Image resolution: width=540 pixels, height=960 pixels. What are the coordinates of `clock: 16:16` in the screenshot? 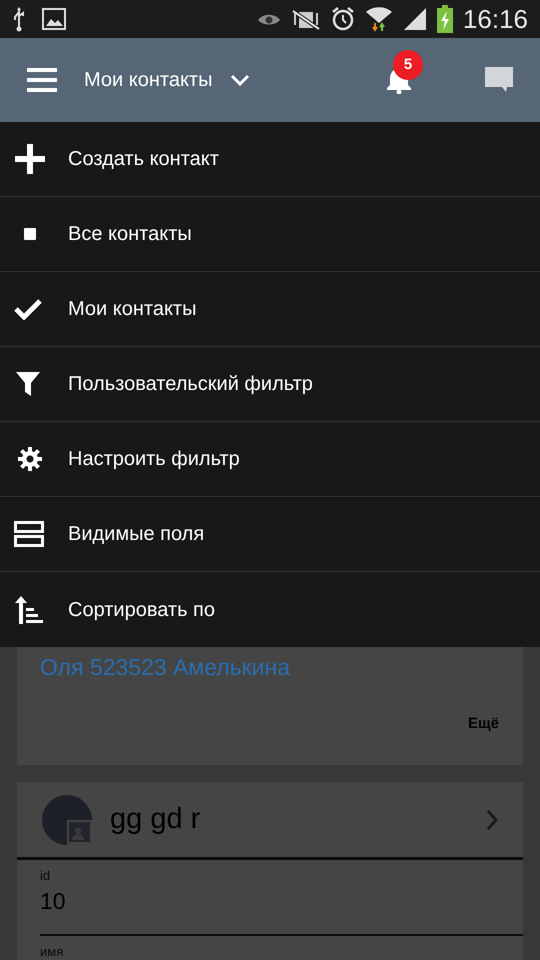 It's located at (495, 19).